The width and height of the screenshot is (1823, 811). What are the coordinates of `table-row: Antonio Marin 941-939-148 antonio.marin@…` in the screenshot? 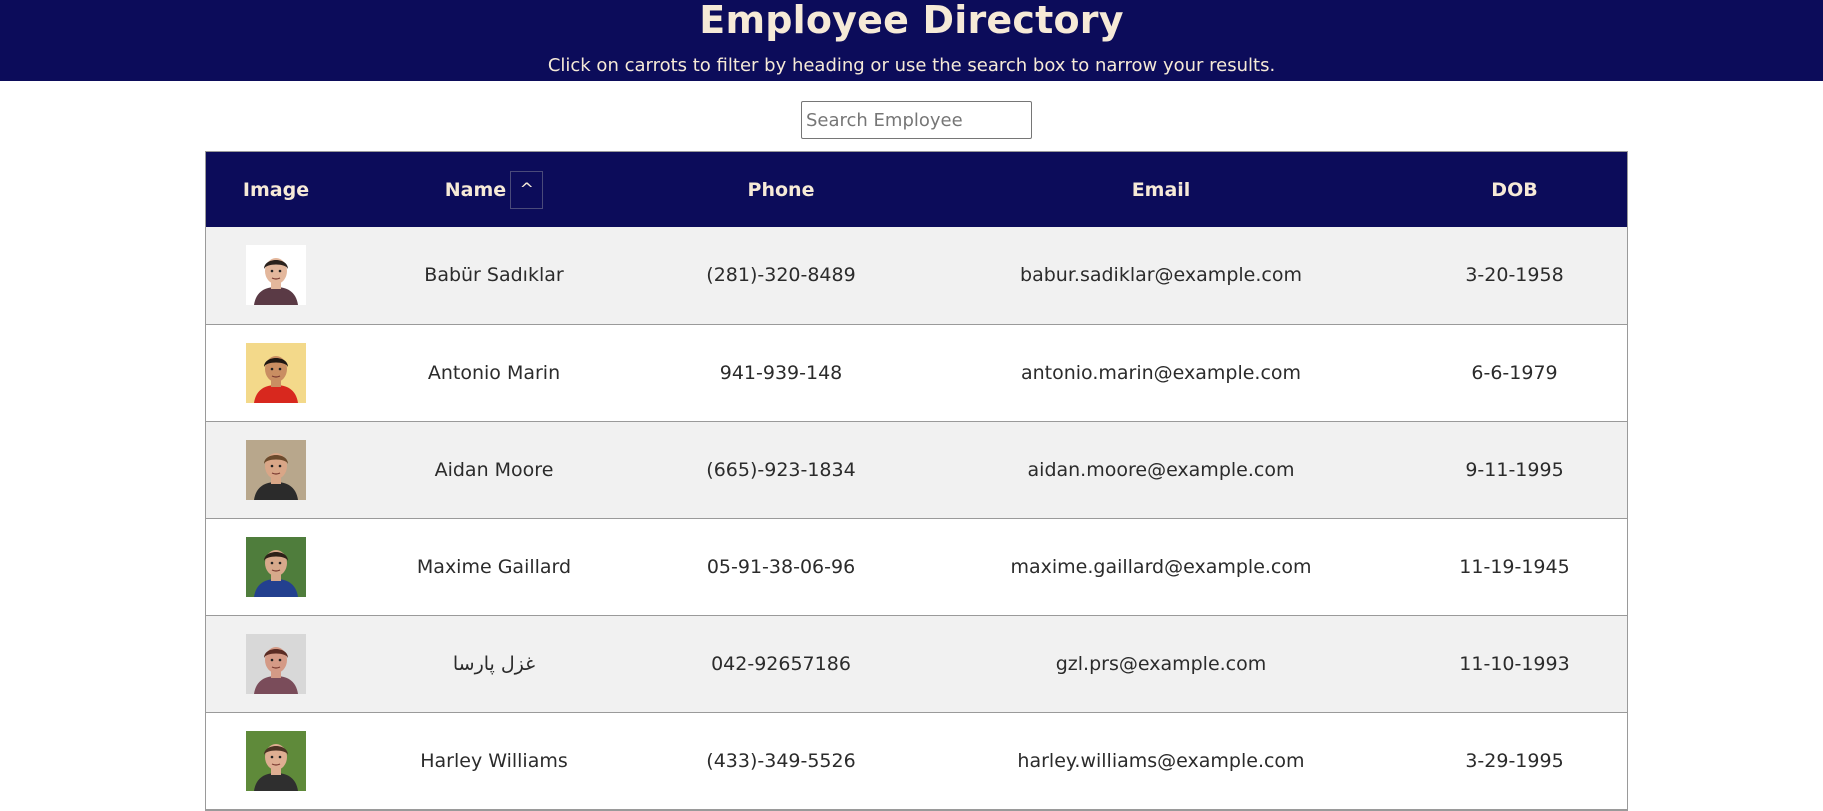 It's located at (916, 372).